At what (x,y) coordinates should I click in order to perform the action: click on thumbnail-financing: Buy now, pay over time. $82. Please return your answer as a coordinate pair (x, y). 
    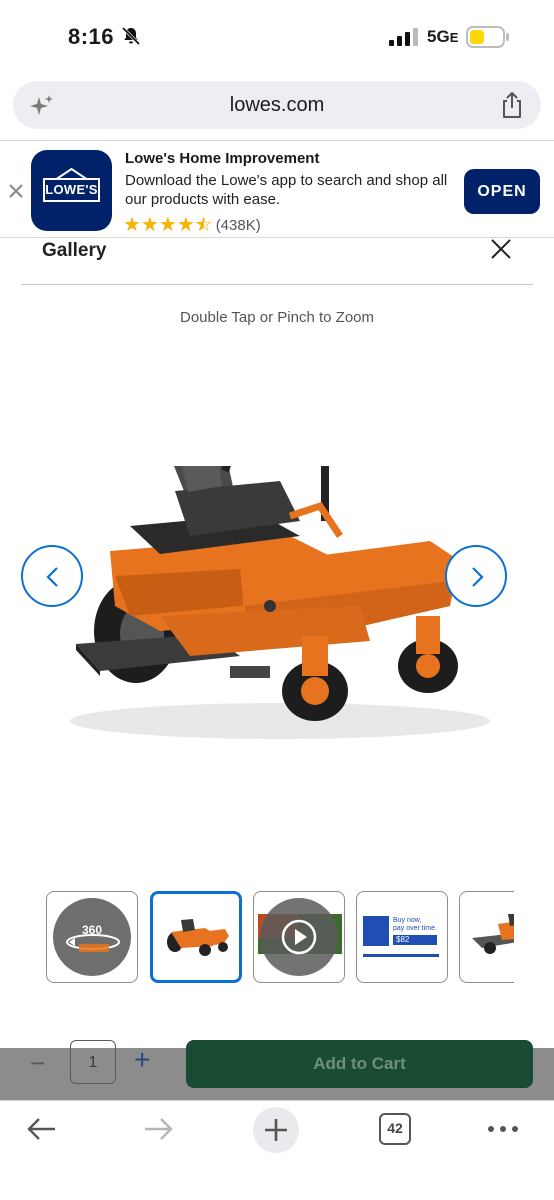
    Looking at the image, I should click on (402, 937).